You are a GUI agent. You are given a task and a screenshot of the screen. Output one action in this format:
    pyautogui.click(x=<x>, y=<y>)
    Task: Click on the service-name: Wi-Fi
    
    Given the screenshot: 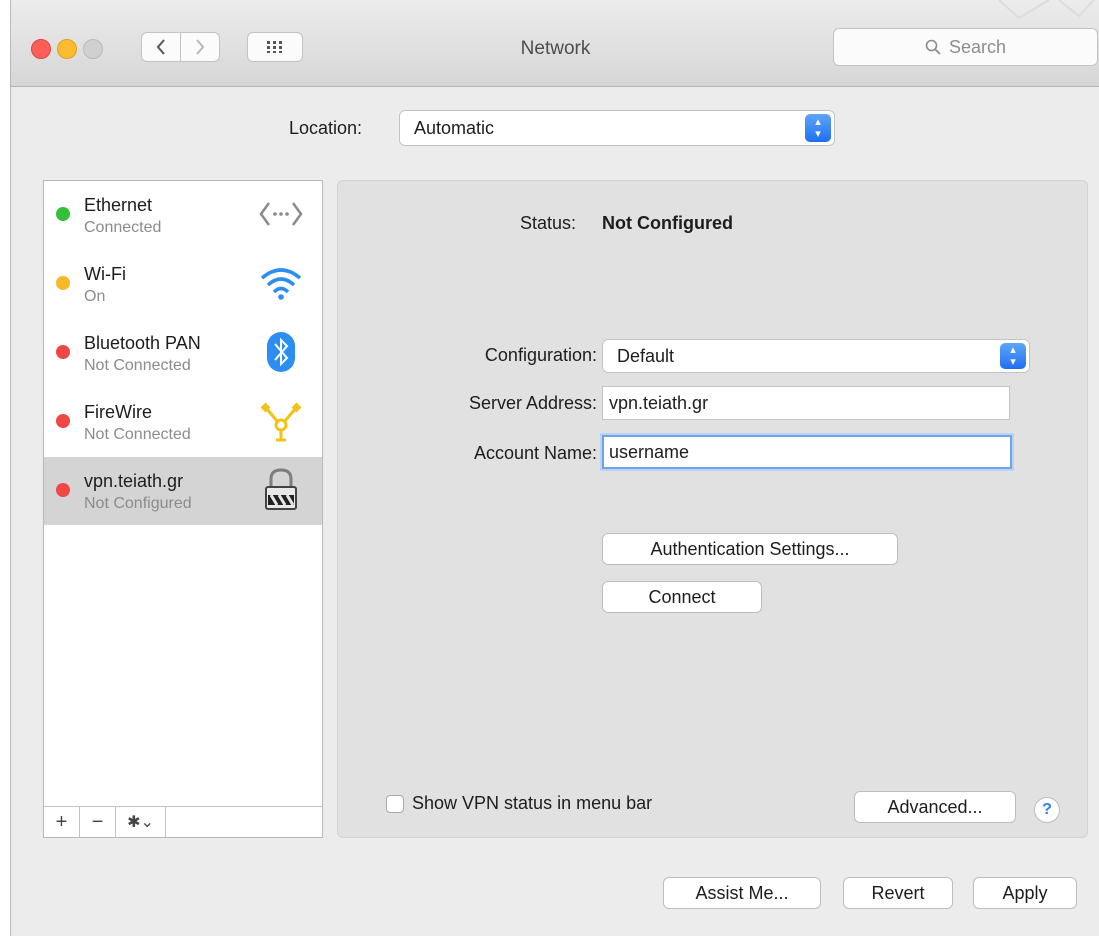 What is the action you would take?
    pyautogui.click(x=105, y=274)
    